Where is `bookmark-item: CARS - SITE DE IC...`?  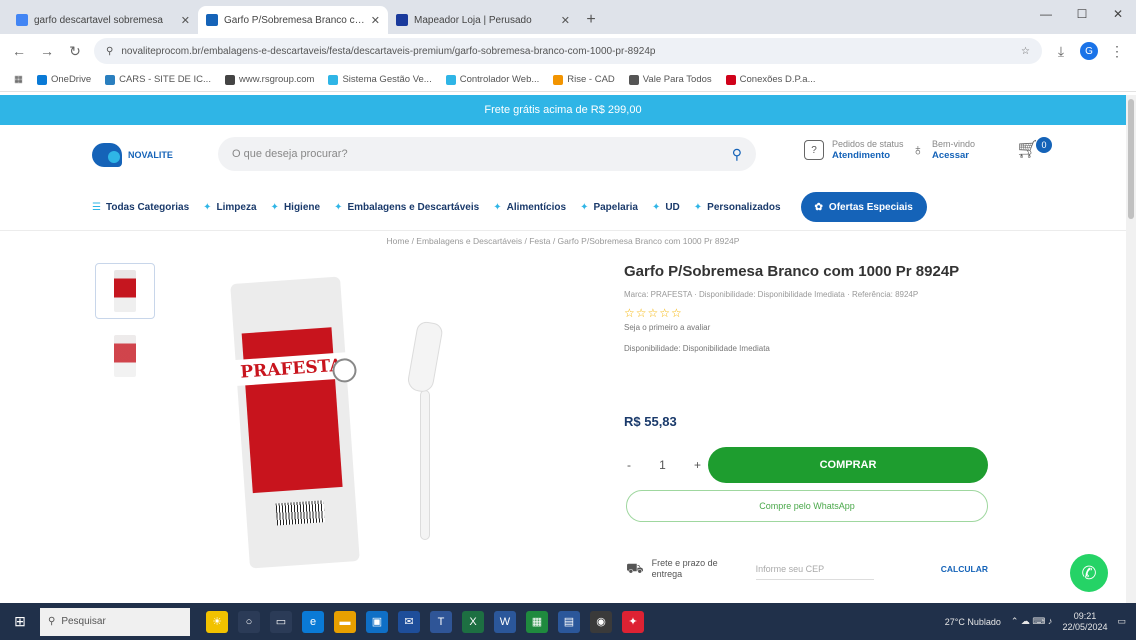
bookmark-item: CARS - SITE DE IC... is located at coordinates (158, 79).